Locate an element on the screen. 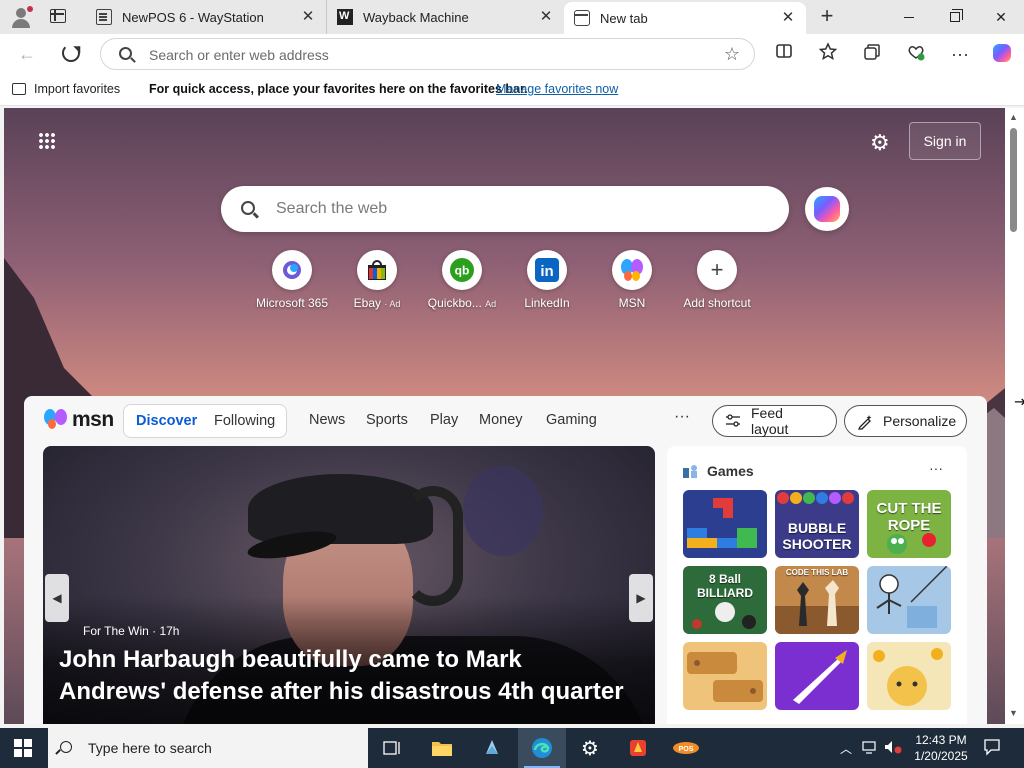  shortcut-quickbooks: qb Quickbo... Ad is located at coordinates (462, 280).